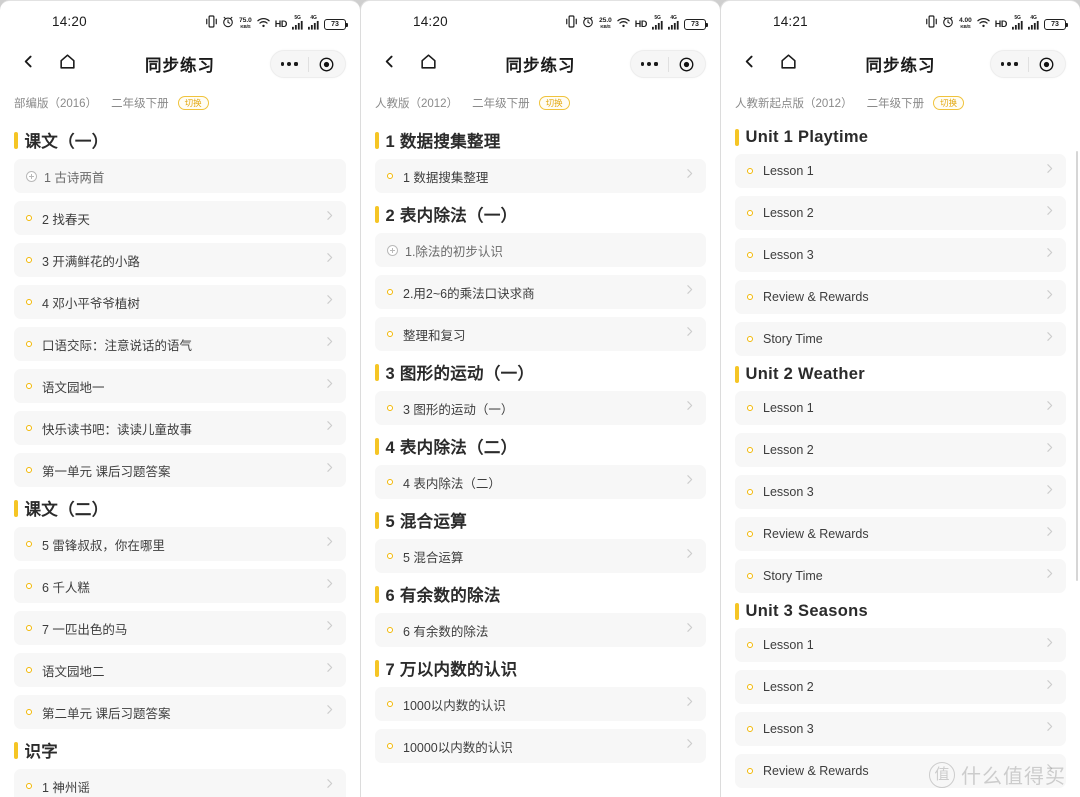 The height and width of the screenshot is (797, 1080). Describe the element at coordinates (540, 176) in the screenshot. I see `list-item: 1 数据搜集整理` at that location.